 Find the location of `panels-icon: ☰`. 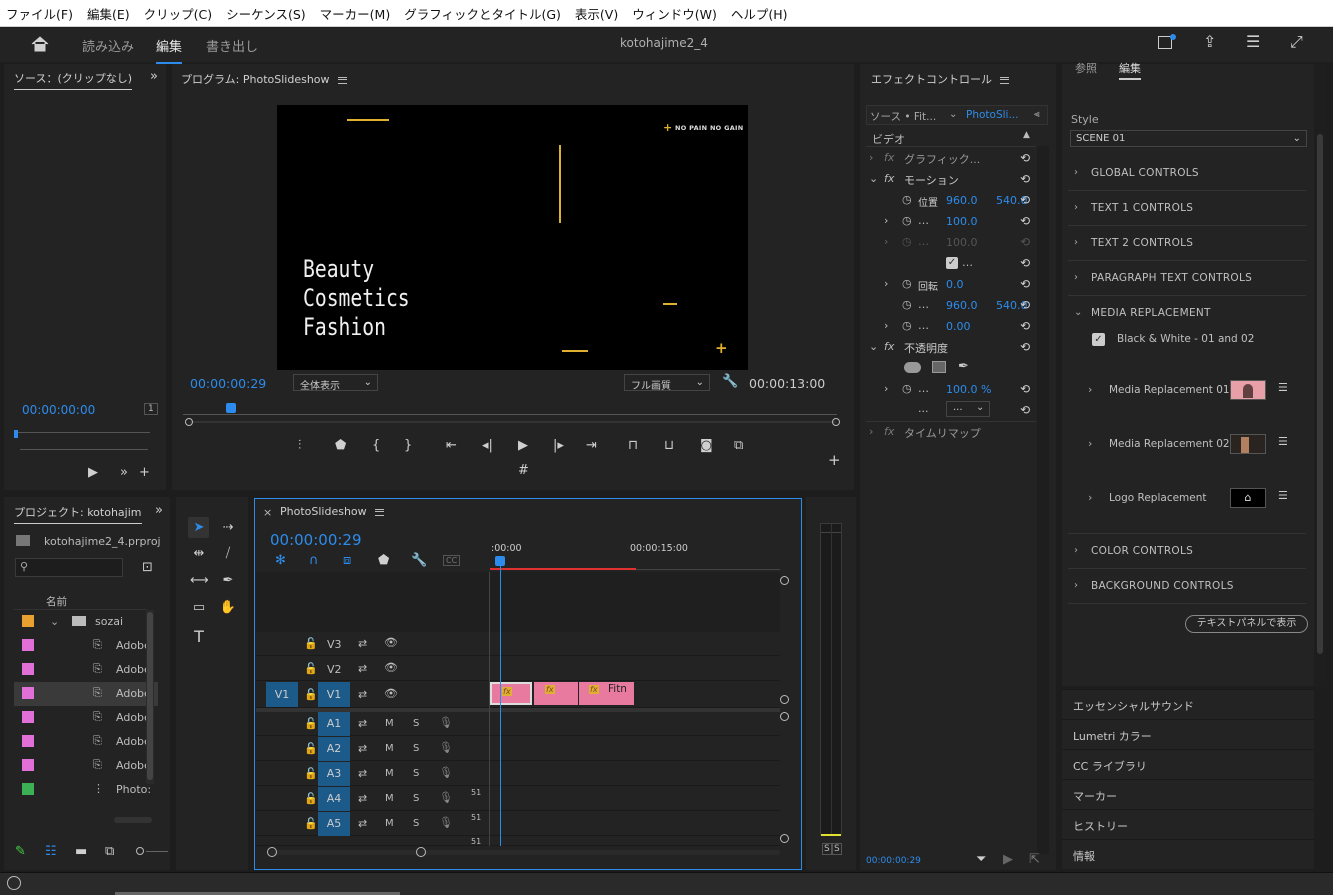

panels-icon: ☰ is located at coordinates (1253, 42).